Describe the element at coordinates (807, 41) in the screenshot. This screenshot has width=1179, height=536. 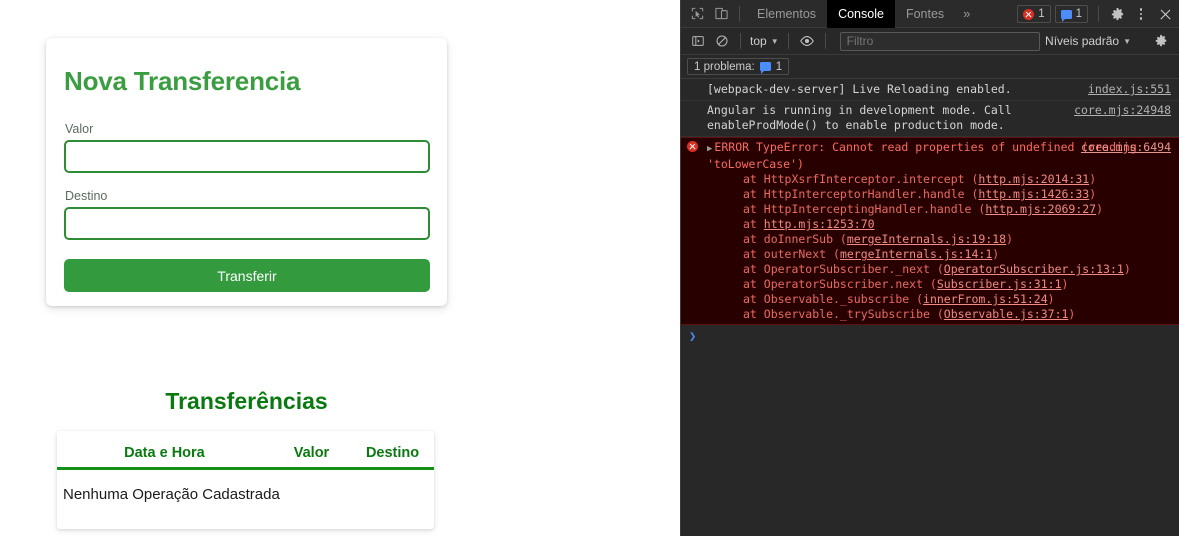
I see `live-expression-eye-icon` at that location.